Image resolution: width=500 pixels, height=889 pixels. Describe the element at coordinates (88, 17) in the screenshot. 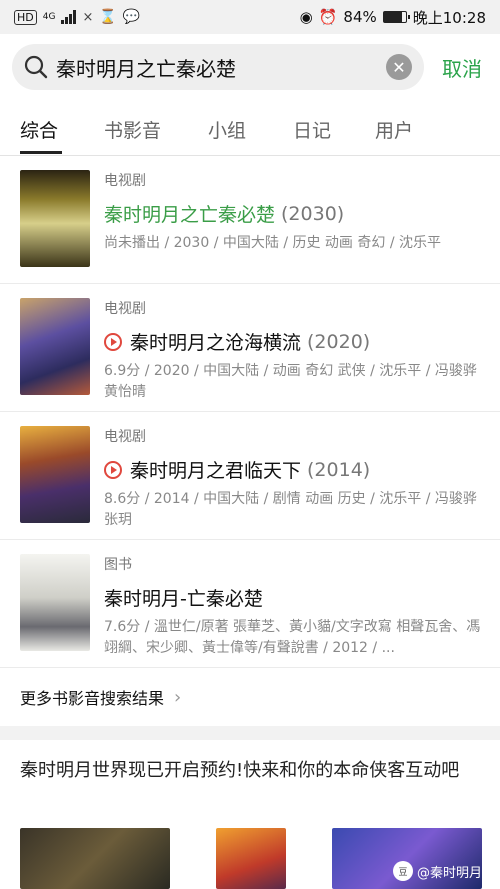

I see `signal2-icon: ×` at that location.